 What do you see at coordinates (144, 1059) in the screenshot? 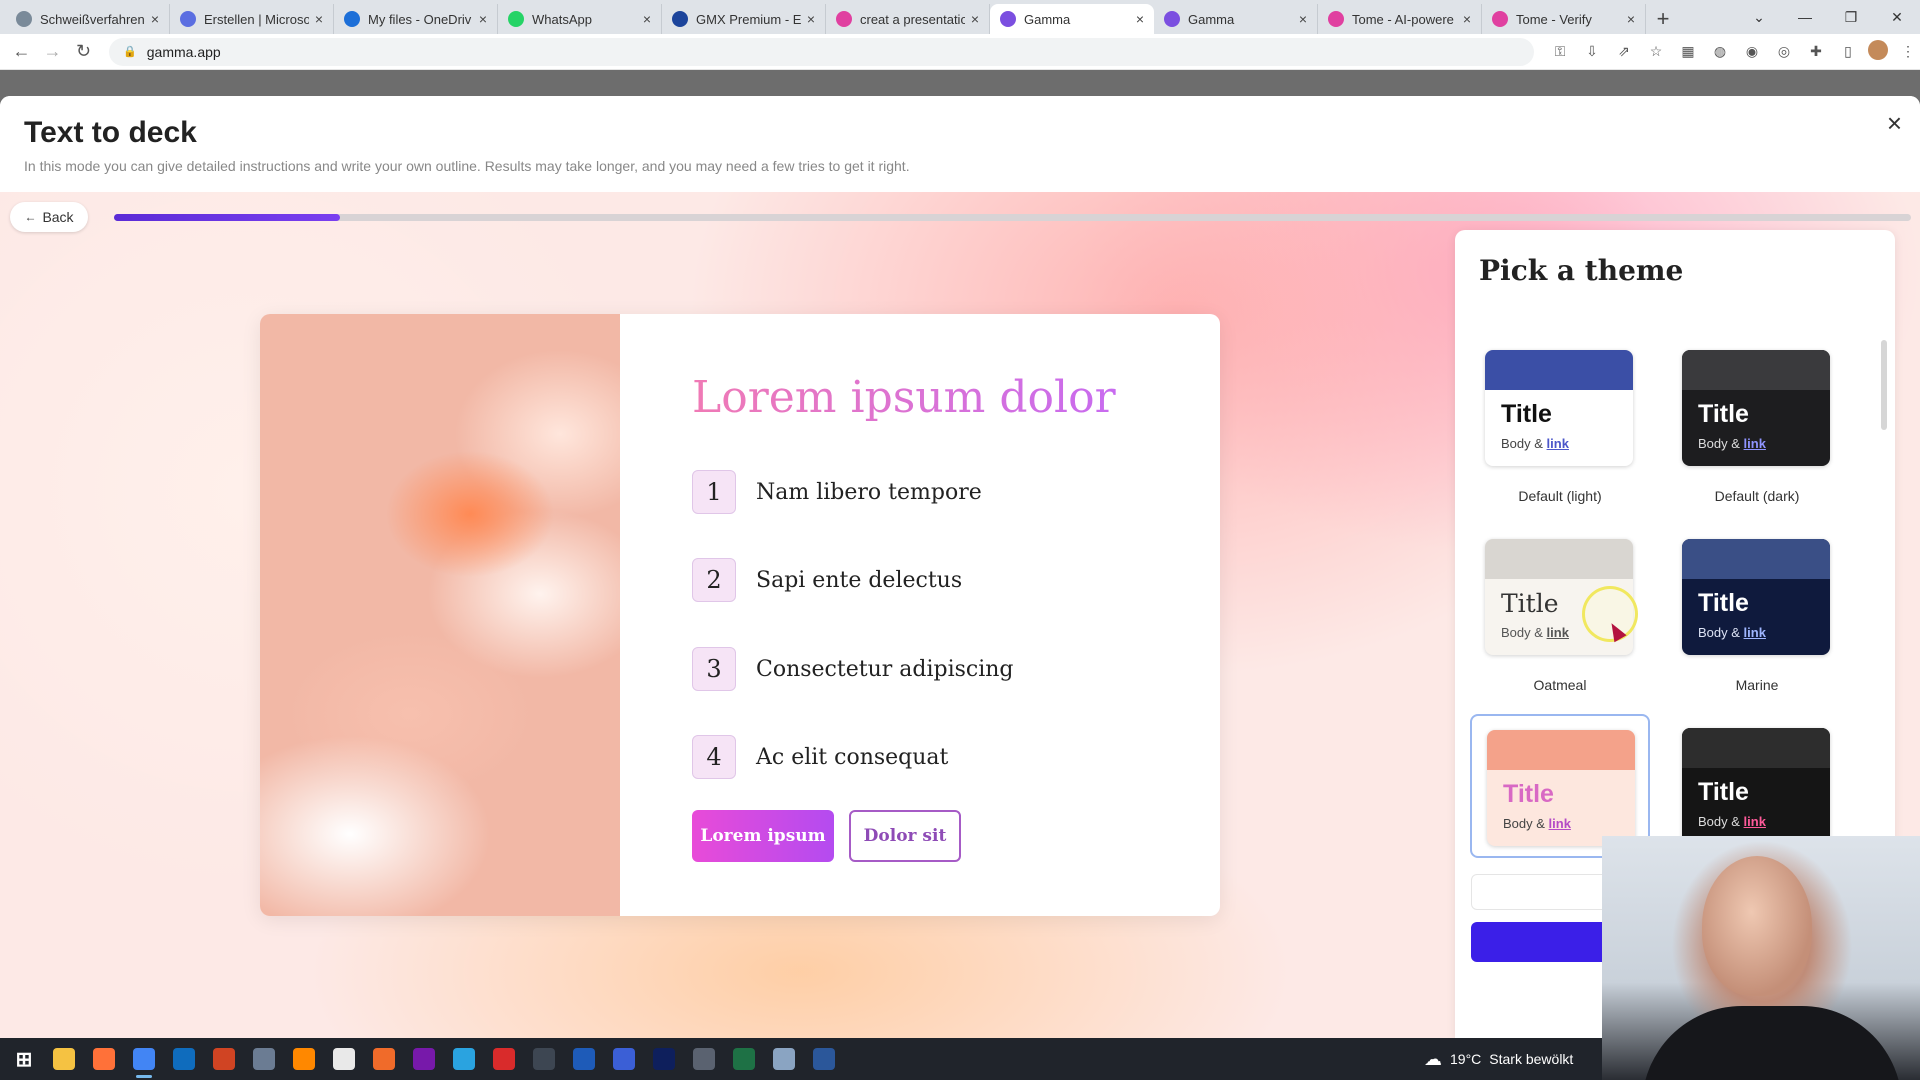
I see `chrome-icon` at bounding box center [144, 1059].